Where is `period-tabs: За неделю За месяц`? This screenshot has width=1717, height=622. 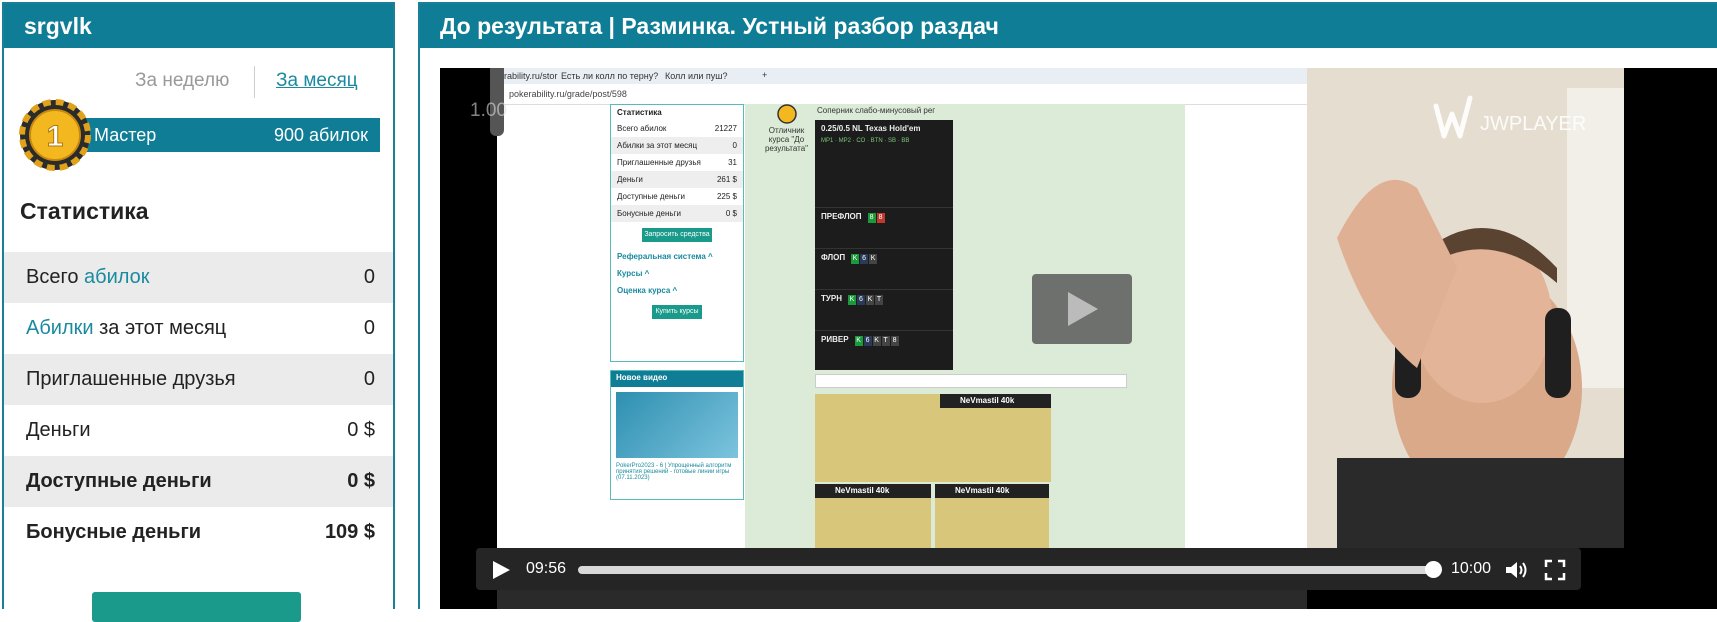
period-tabs: За неделю За месяц is located at coordinates (196, 82).